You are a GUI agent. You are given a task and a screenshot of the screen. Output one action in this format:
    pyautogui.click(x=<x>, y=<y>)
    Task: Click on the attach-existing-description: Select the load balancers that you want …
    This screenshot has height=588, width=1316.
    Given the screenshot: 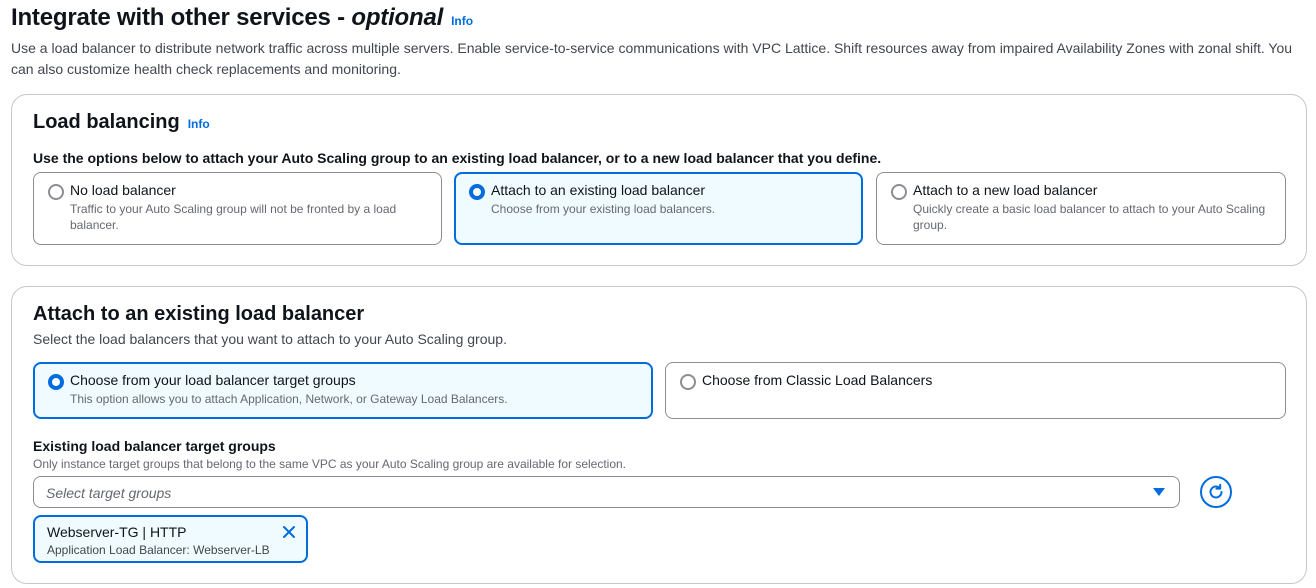 What is the action you would take?
    pyautogui.click(x=270, y=339)
    